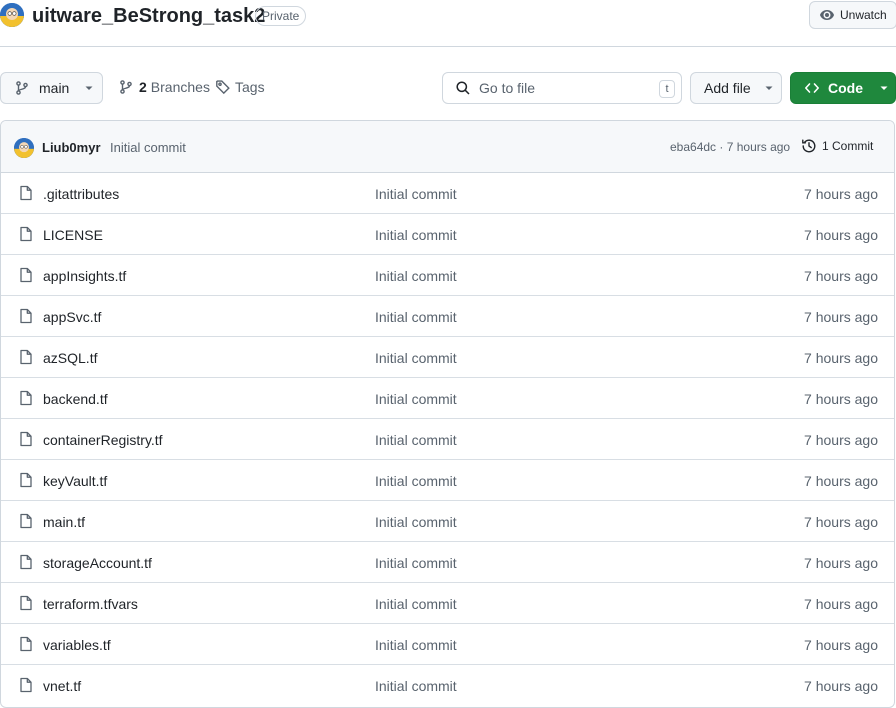 The height and width of the screenshot is (708, 896). I want to click on add-file-button: Add file, so click(736, 88).